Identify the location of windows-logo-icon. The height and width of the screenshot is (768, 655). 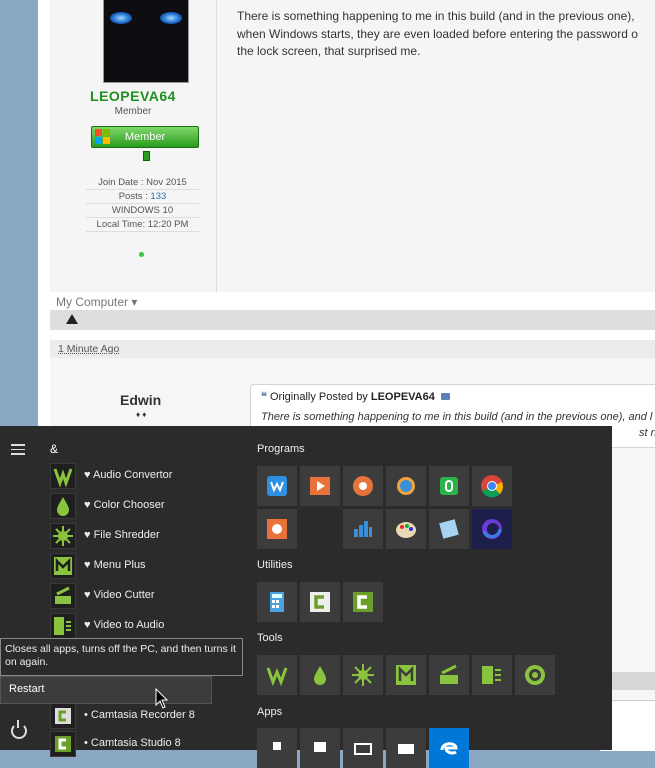
(103, 137).